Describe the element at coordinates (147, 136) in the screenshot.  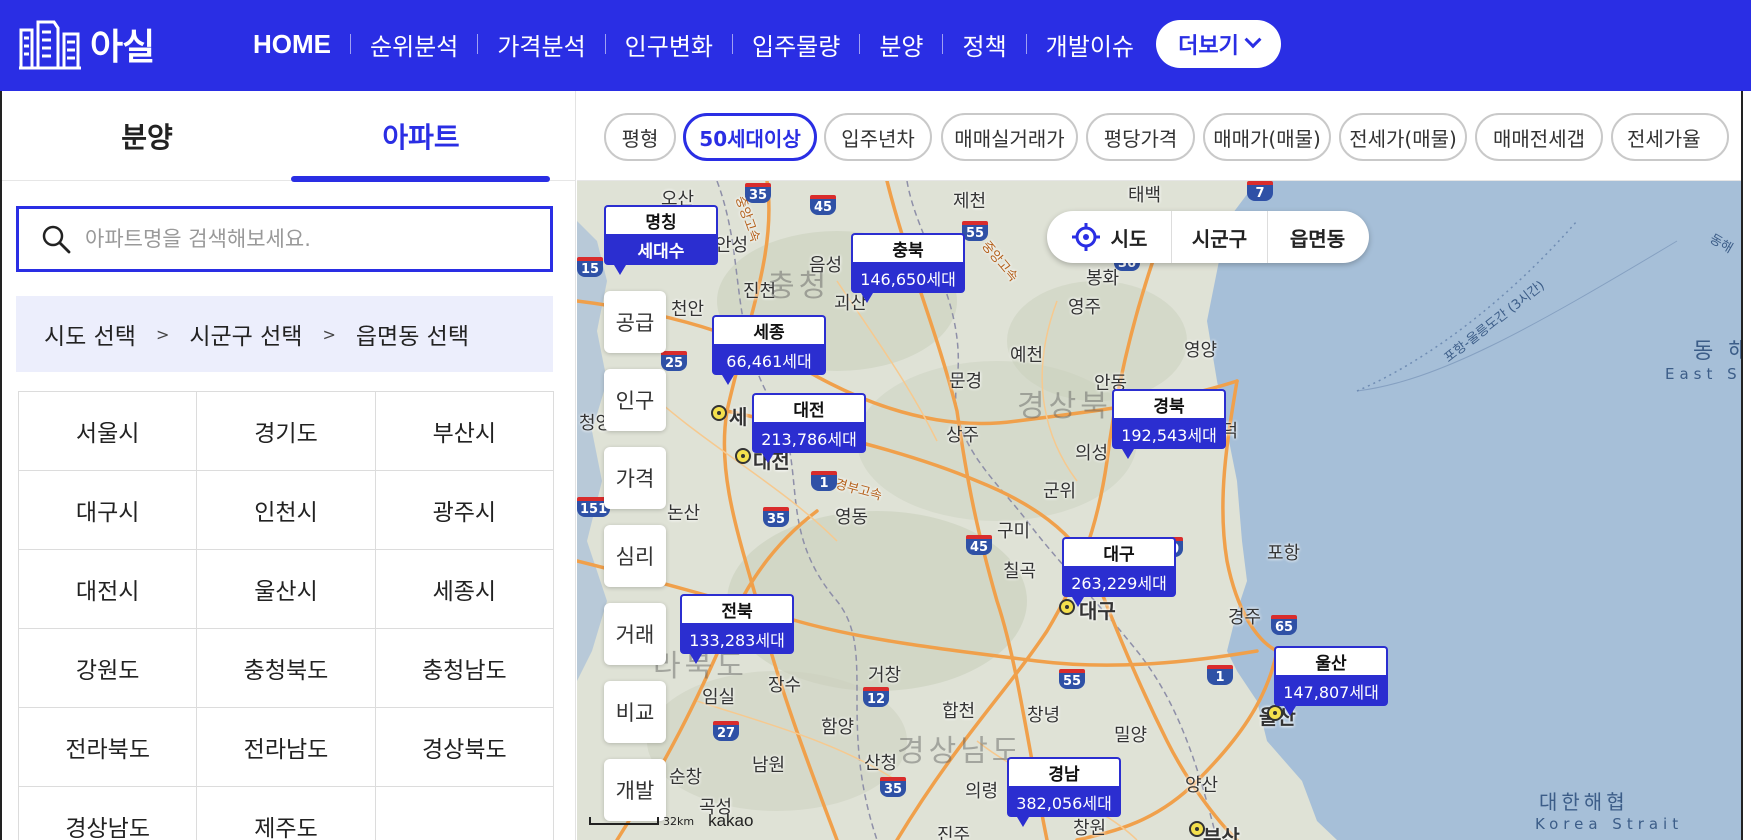
I see `tab-presale: 분양` at that location.